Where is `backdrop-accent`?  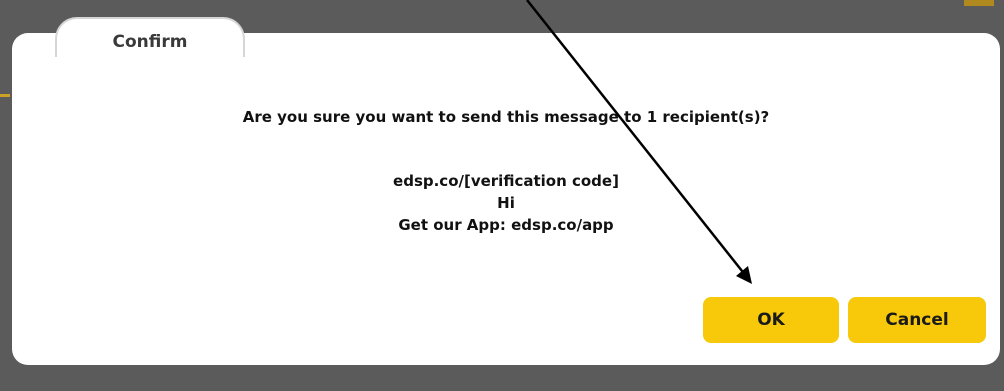
backdrop-accent is located at coordinates (5, 95).